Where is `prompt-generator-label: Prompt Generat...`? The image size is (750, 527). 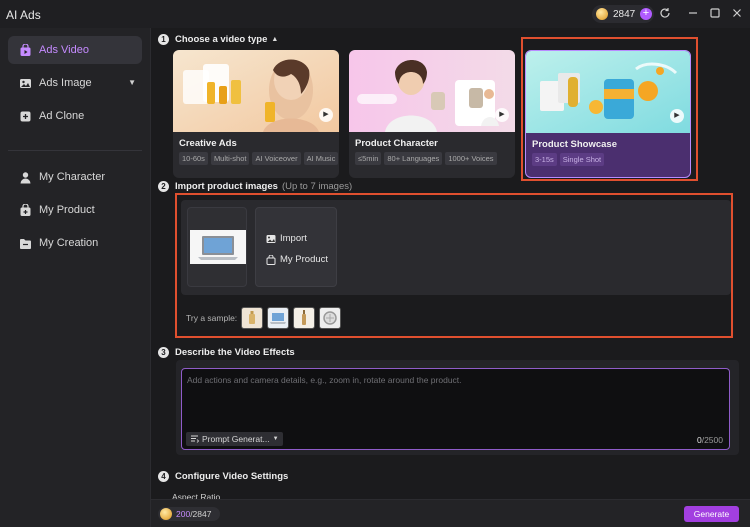 prompt-generator-label: Prompt Generat... is located at coordinates (236, 439).